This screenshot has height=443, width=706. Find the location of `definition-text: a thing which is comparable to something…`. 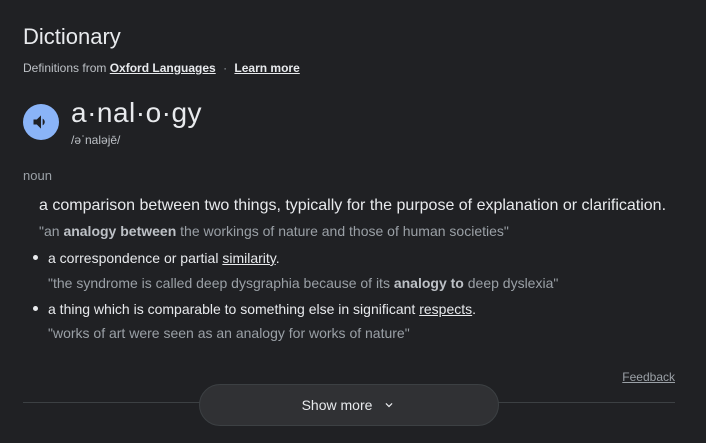

definition-text: a thing which is comparable to something… is located at coordinates (234, 309).